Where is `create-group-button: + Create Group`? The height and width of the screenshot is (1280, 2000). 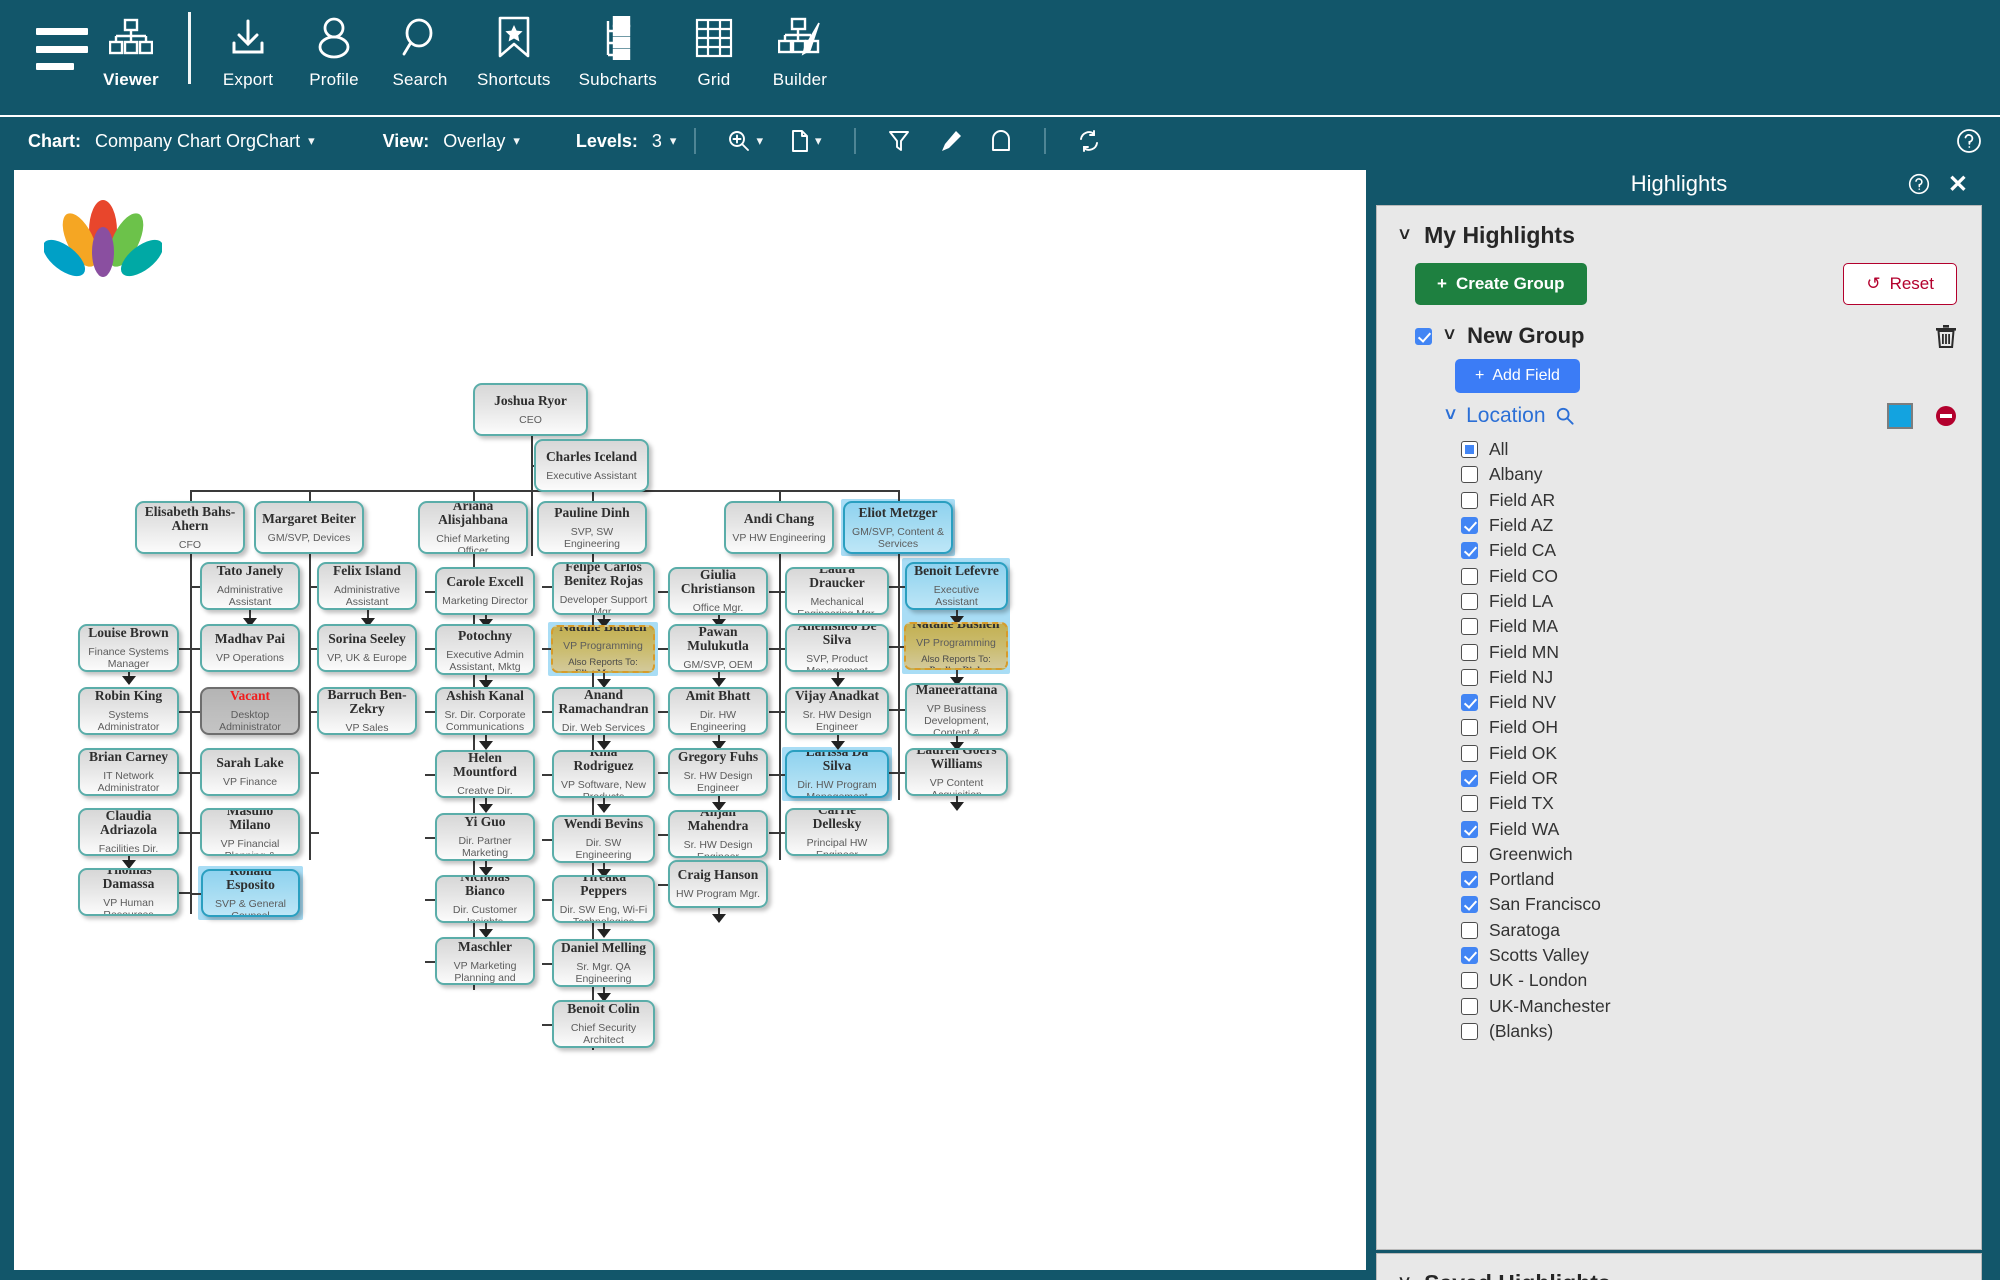 create-group-button: + Create Group is located at coordinates (1501, 284).